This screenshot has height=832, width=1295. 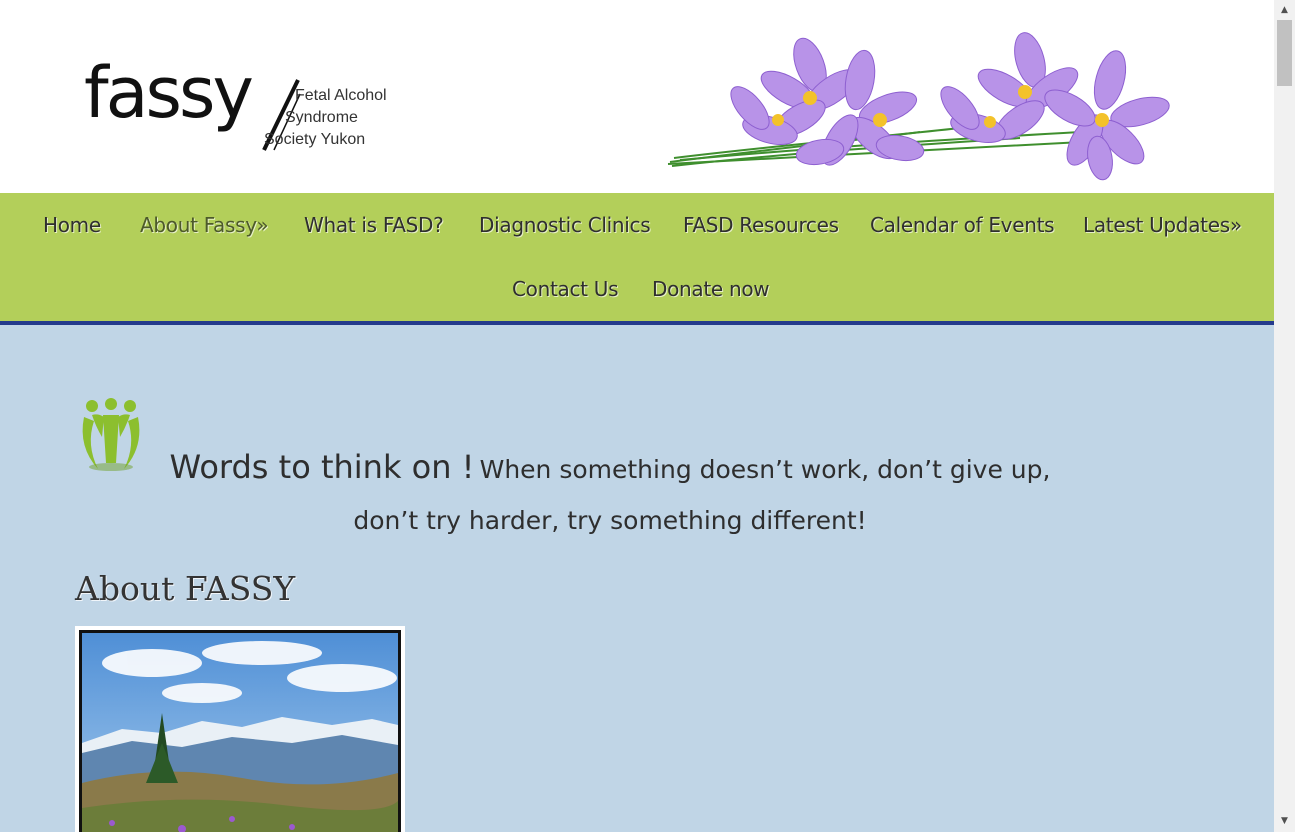 What do you see at coordinates (711, 289) in the screenshot?
I see `nav-item-donate-now: Donate now` at bounding box center [711, 289].